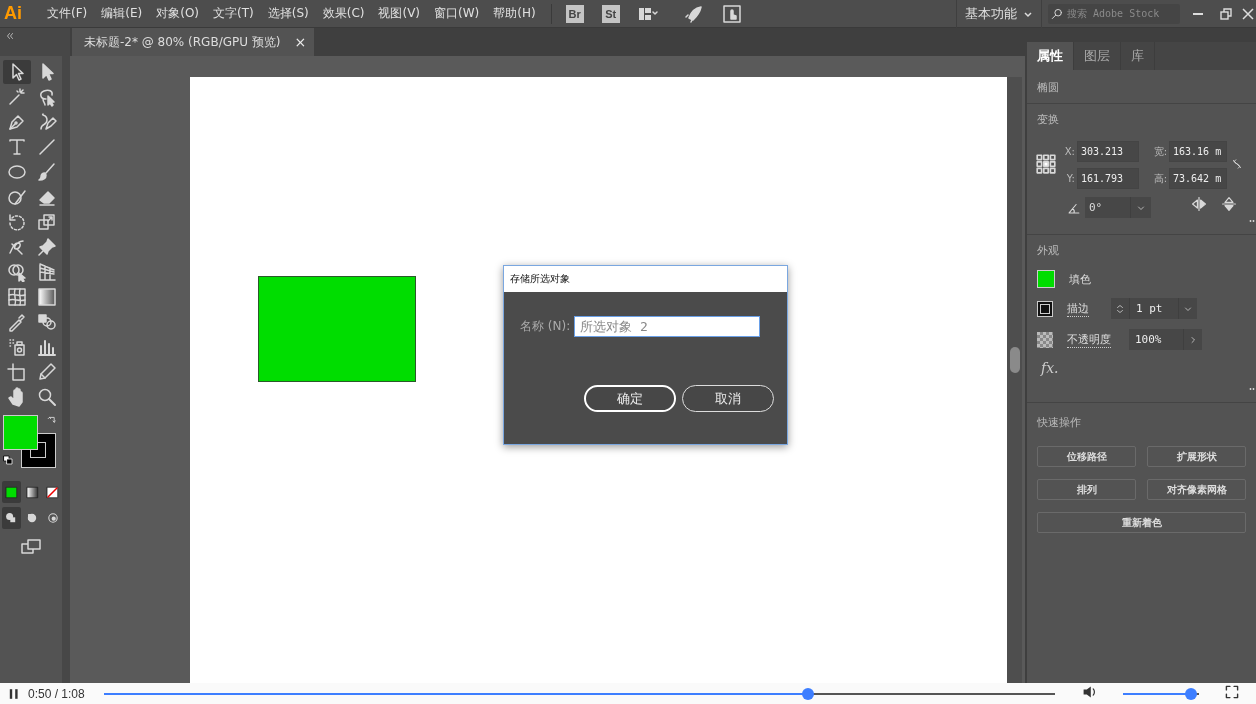  I want to click on angle-dropdown: 0°, so click(1118, 207).